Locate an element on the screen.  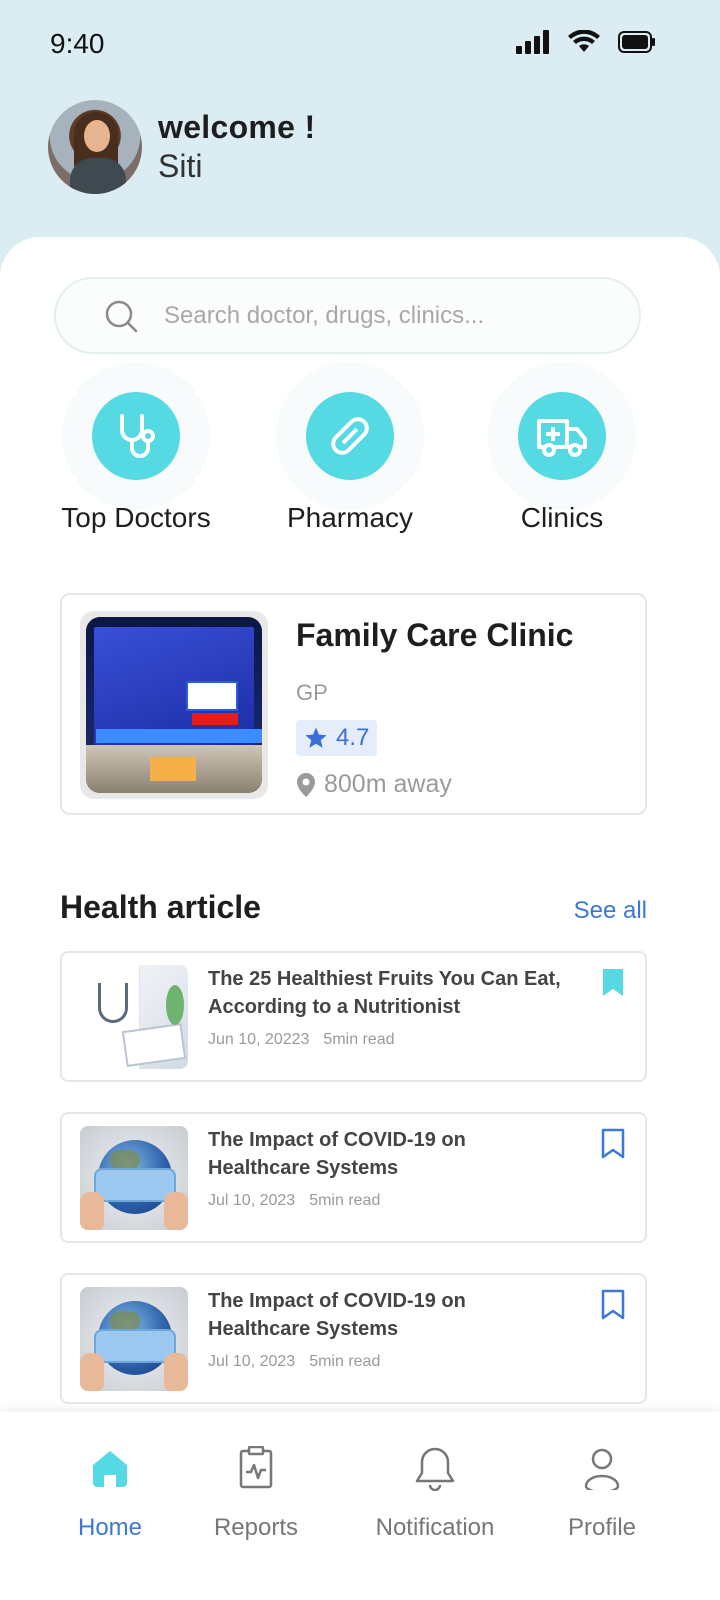
category-pharmacy: Pharmacy is located at coordinates (350, 463).